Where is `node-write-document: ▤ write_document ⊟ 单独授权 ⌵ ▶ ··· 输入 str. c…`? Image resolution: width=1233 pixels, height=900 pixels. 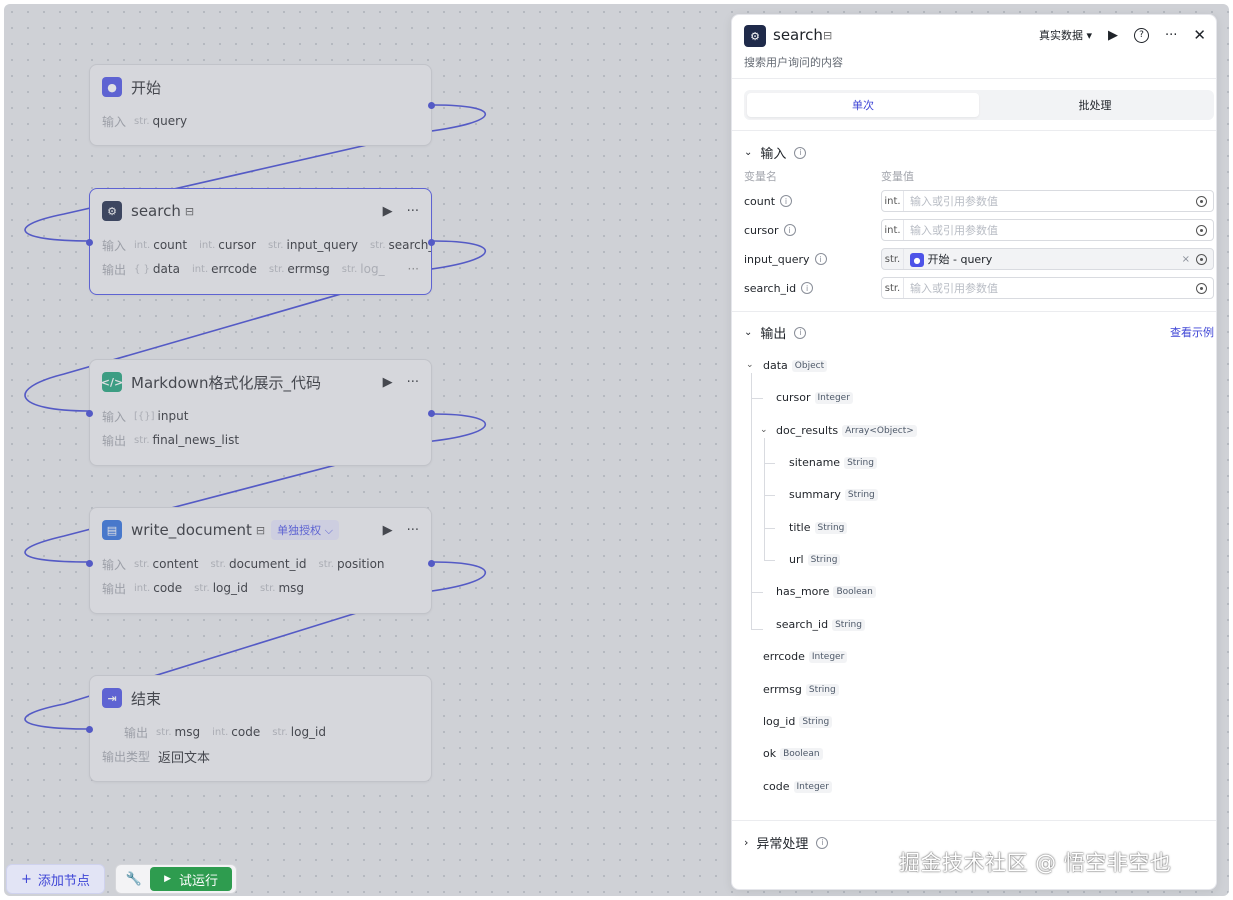
node-write-document: ▤ write_document ⊟ 单独授权 ⌵ ▶ ··· 输入 str. c… is located at coordinates (260, 560).